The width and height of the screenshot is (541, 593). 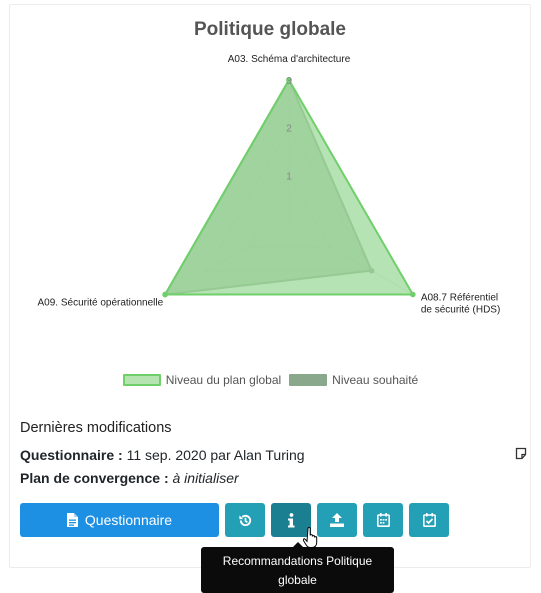 I want to click on questionnaire-button: Questionnaire, so click(x=119, y=520).